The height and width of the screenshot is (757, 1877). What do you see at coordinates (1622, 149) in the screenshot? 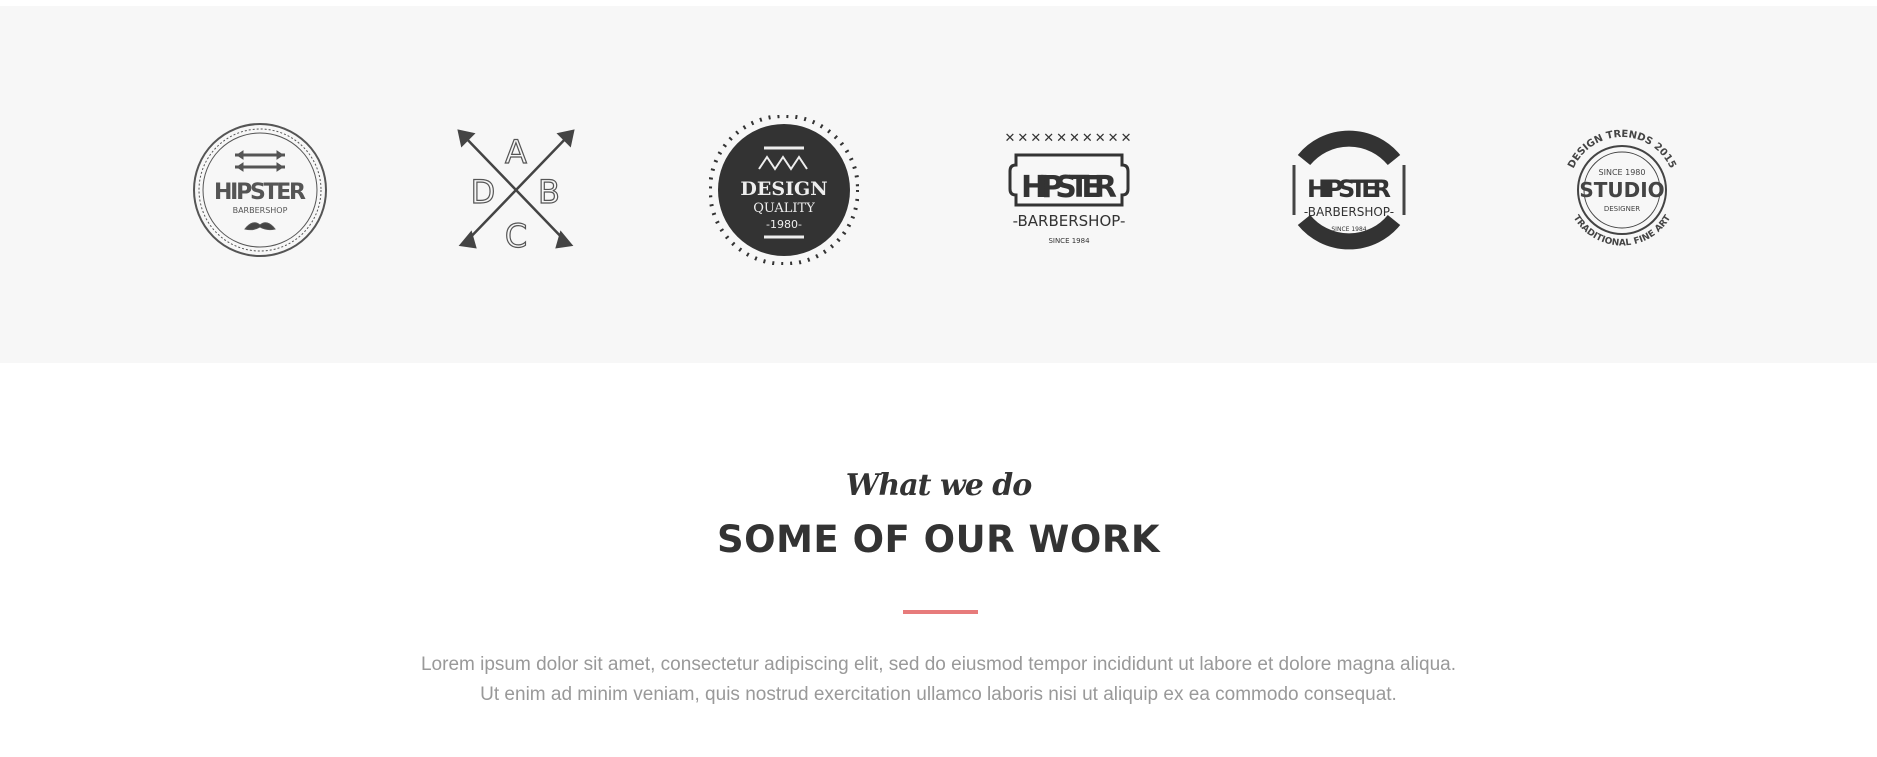
I see `svg-text: DESIGN TRENDS 2015` at bounding box center [1622, 149].